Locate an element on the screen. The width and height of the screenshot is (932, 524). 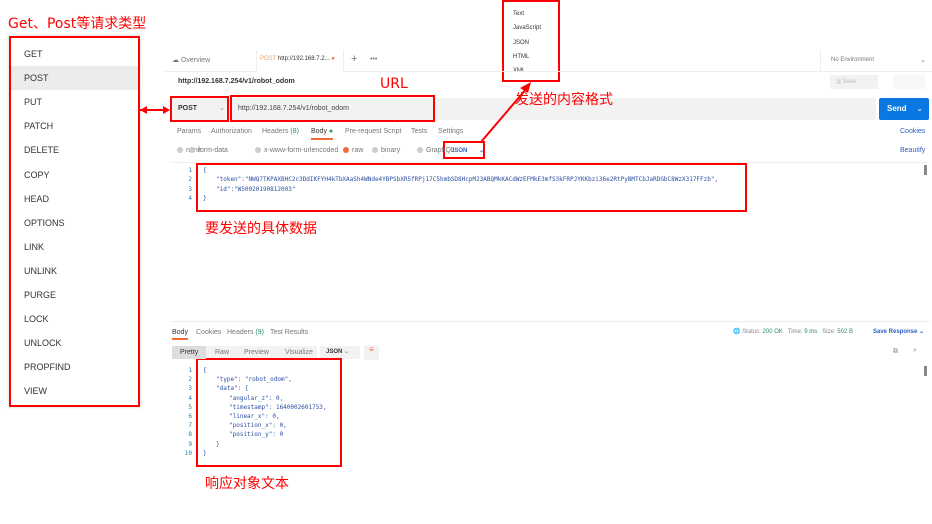
body-type-raw: raw is located at coordinates (353, 150).